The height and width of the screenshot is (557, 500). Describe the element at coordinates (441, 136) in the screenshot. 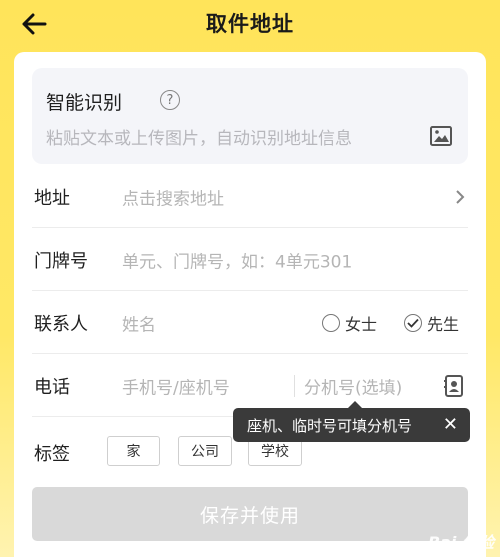

I see `image-upload-icon` at that location.